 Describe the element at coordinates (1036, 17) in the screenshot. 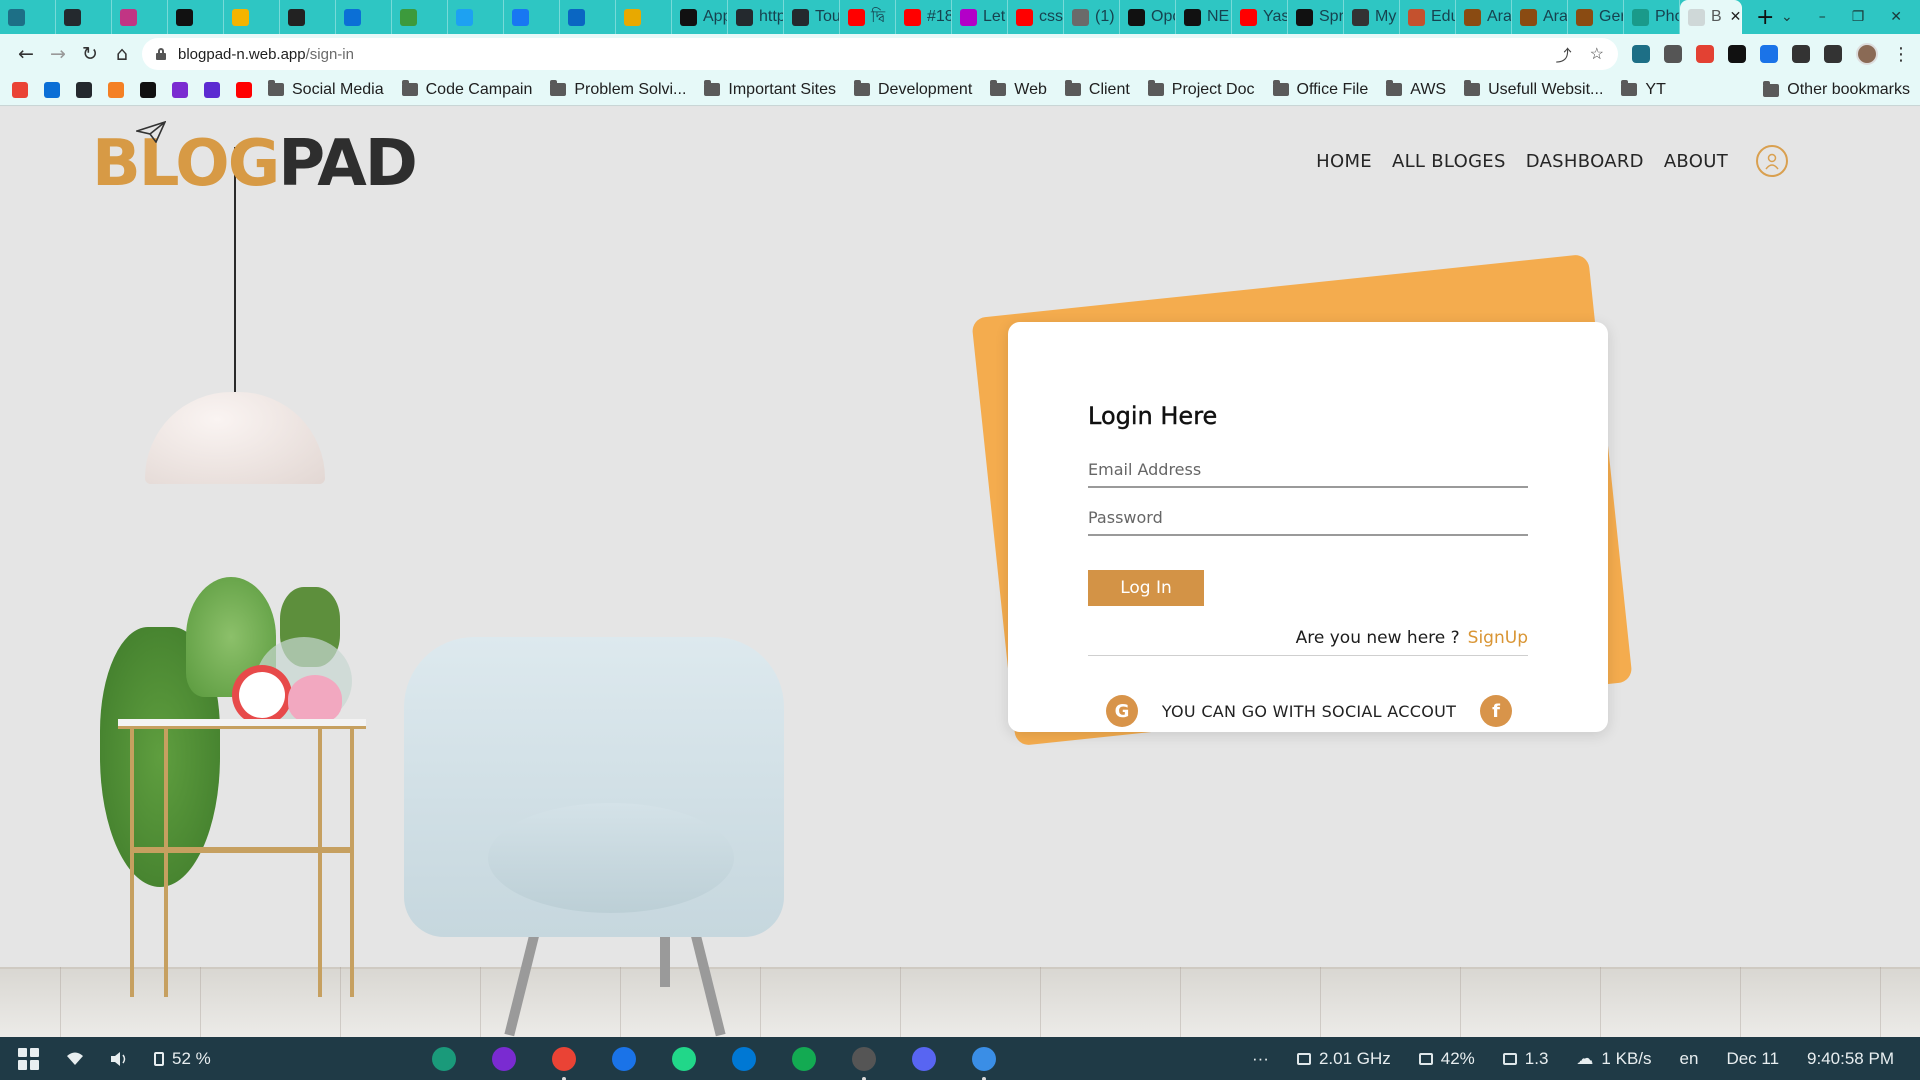

I see `browser-tab: css` at that location.